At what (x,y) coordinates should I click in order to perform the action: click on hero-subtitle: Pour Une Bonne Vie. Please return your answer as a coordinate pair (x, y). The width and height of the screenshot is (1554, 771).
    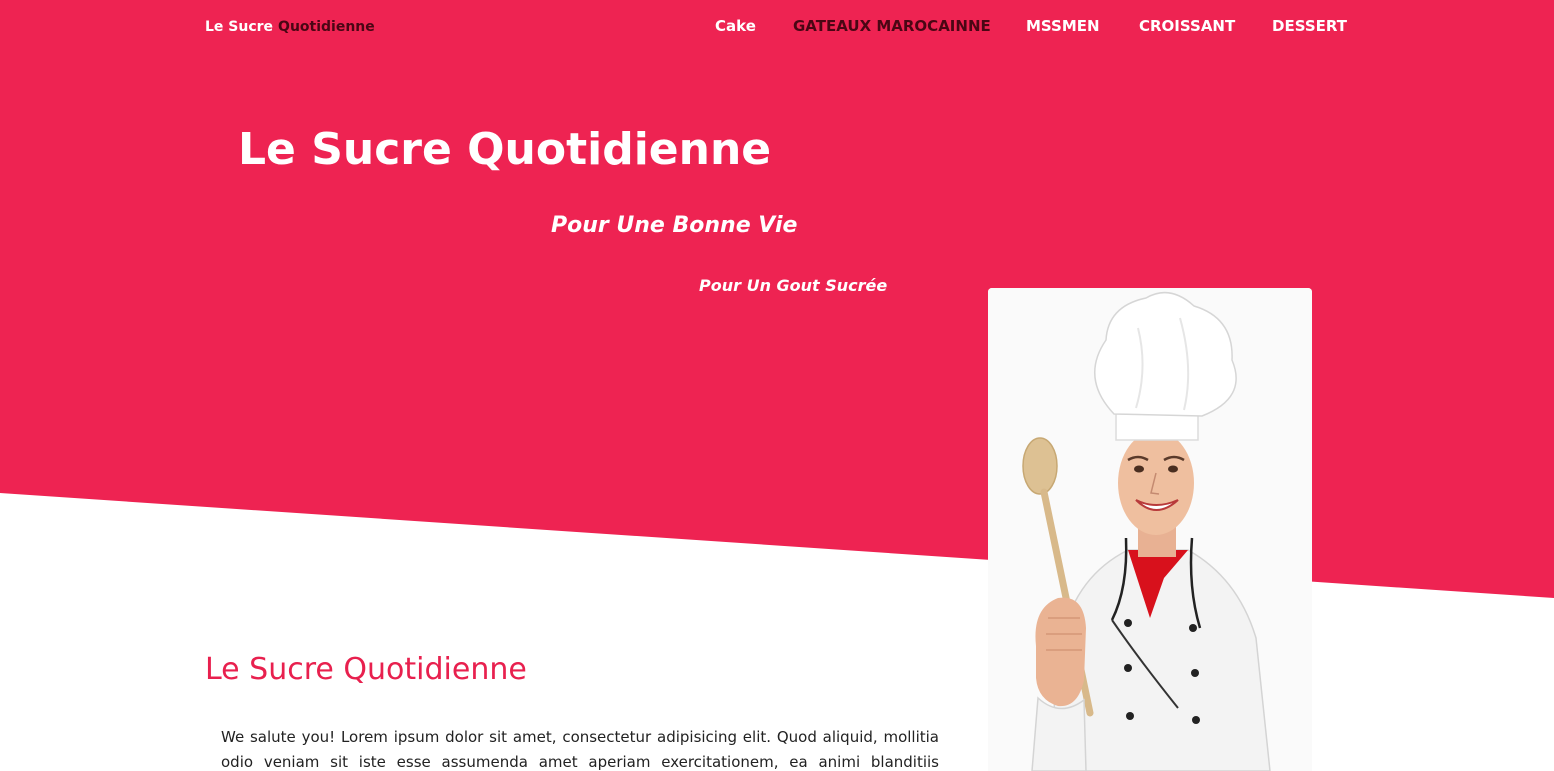
    Looking at the image, I should click on (674, 225).